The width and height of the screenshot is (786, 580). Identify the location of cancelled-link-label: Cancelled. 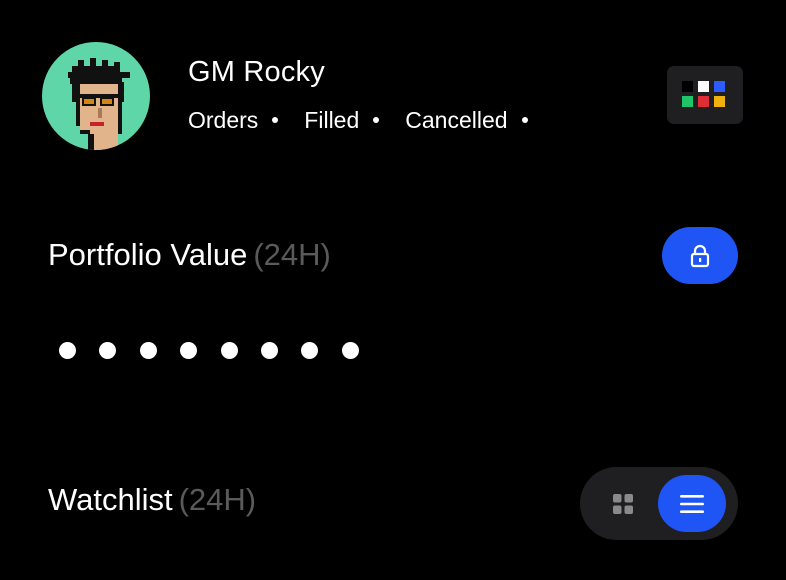
(456, 119).